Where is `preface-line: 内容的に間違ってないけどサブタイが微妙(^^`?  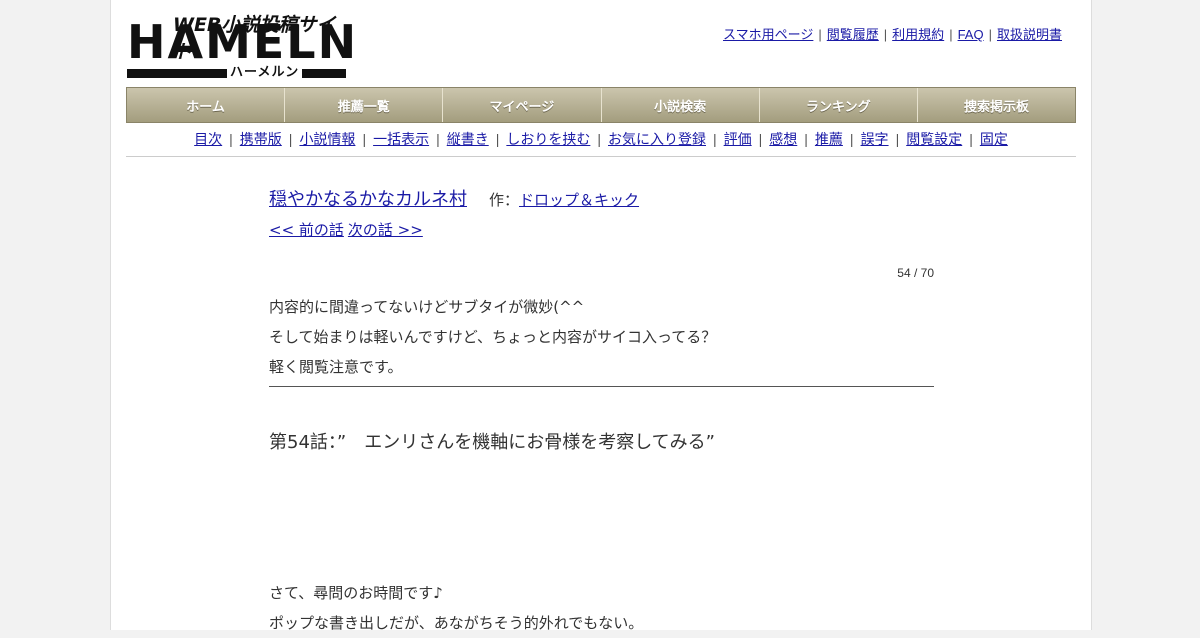
preface-line: 内容的に間違ってないけどサブタイが微妙(^^ is located at coordinates (427, 307).